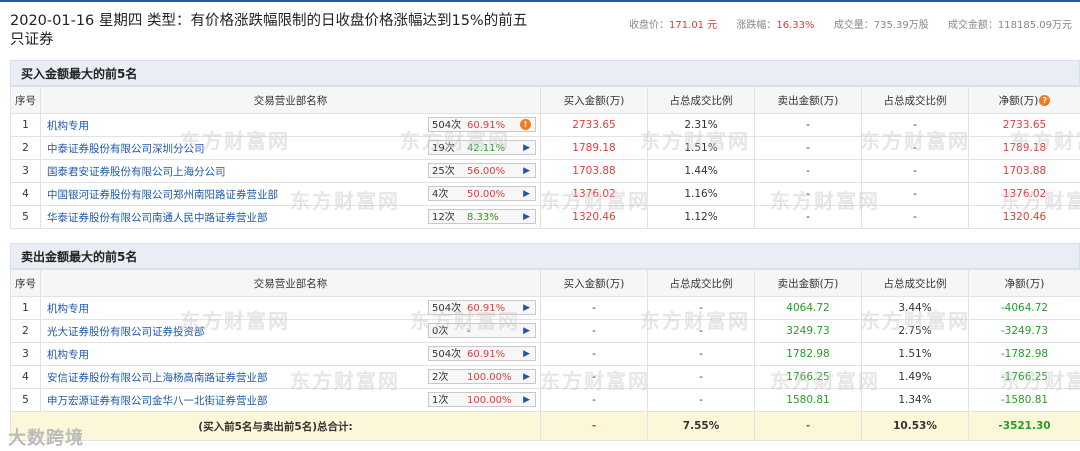  I want to click on branch-name-link: 申万宏源证券有限公司金华八一北街证券营业部, so click(157, 401).